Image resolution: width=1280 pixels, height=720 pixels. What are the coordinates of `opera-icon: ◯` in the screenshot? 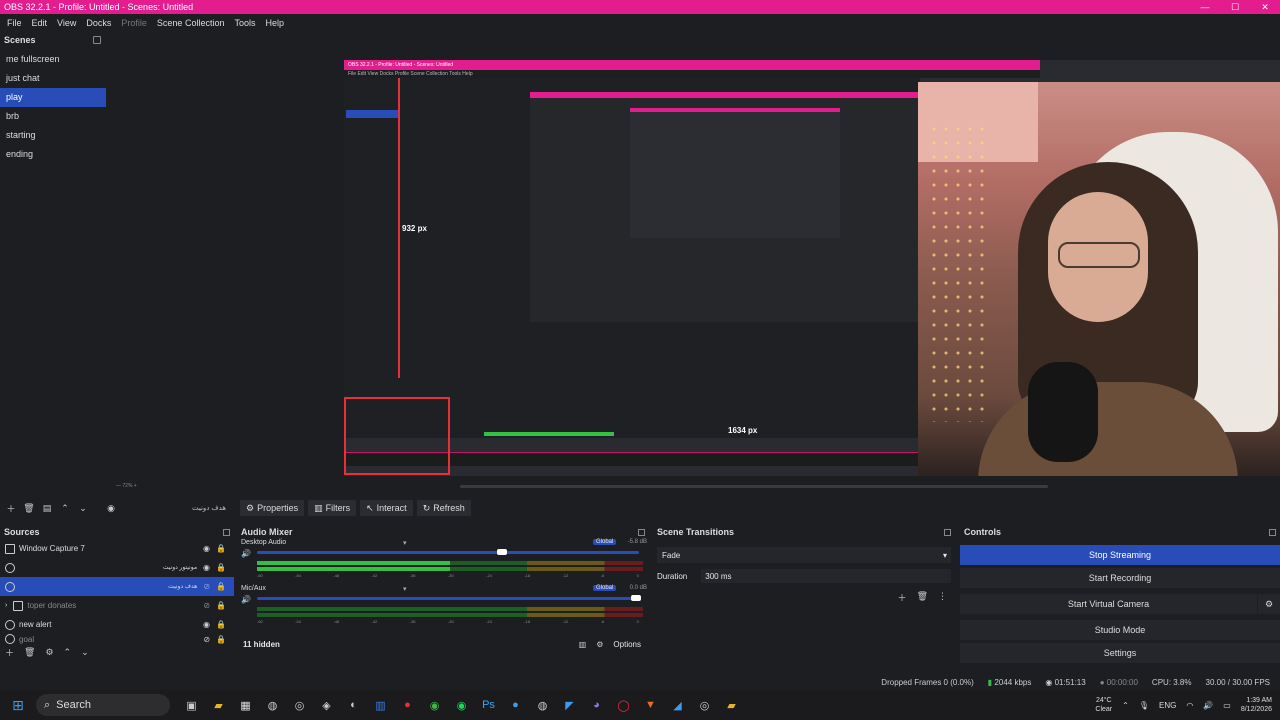 It's located at (623, 705).